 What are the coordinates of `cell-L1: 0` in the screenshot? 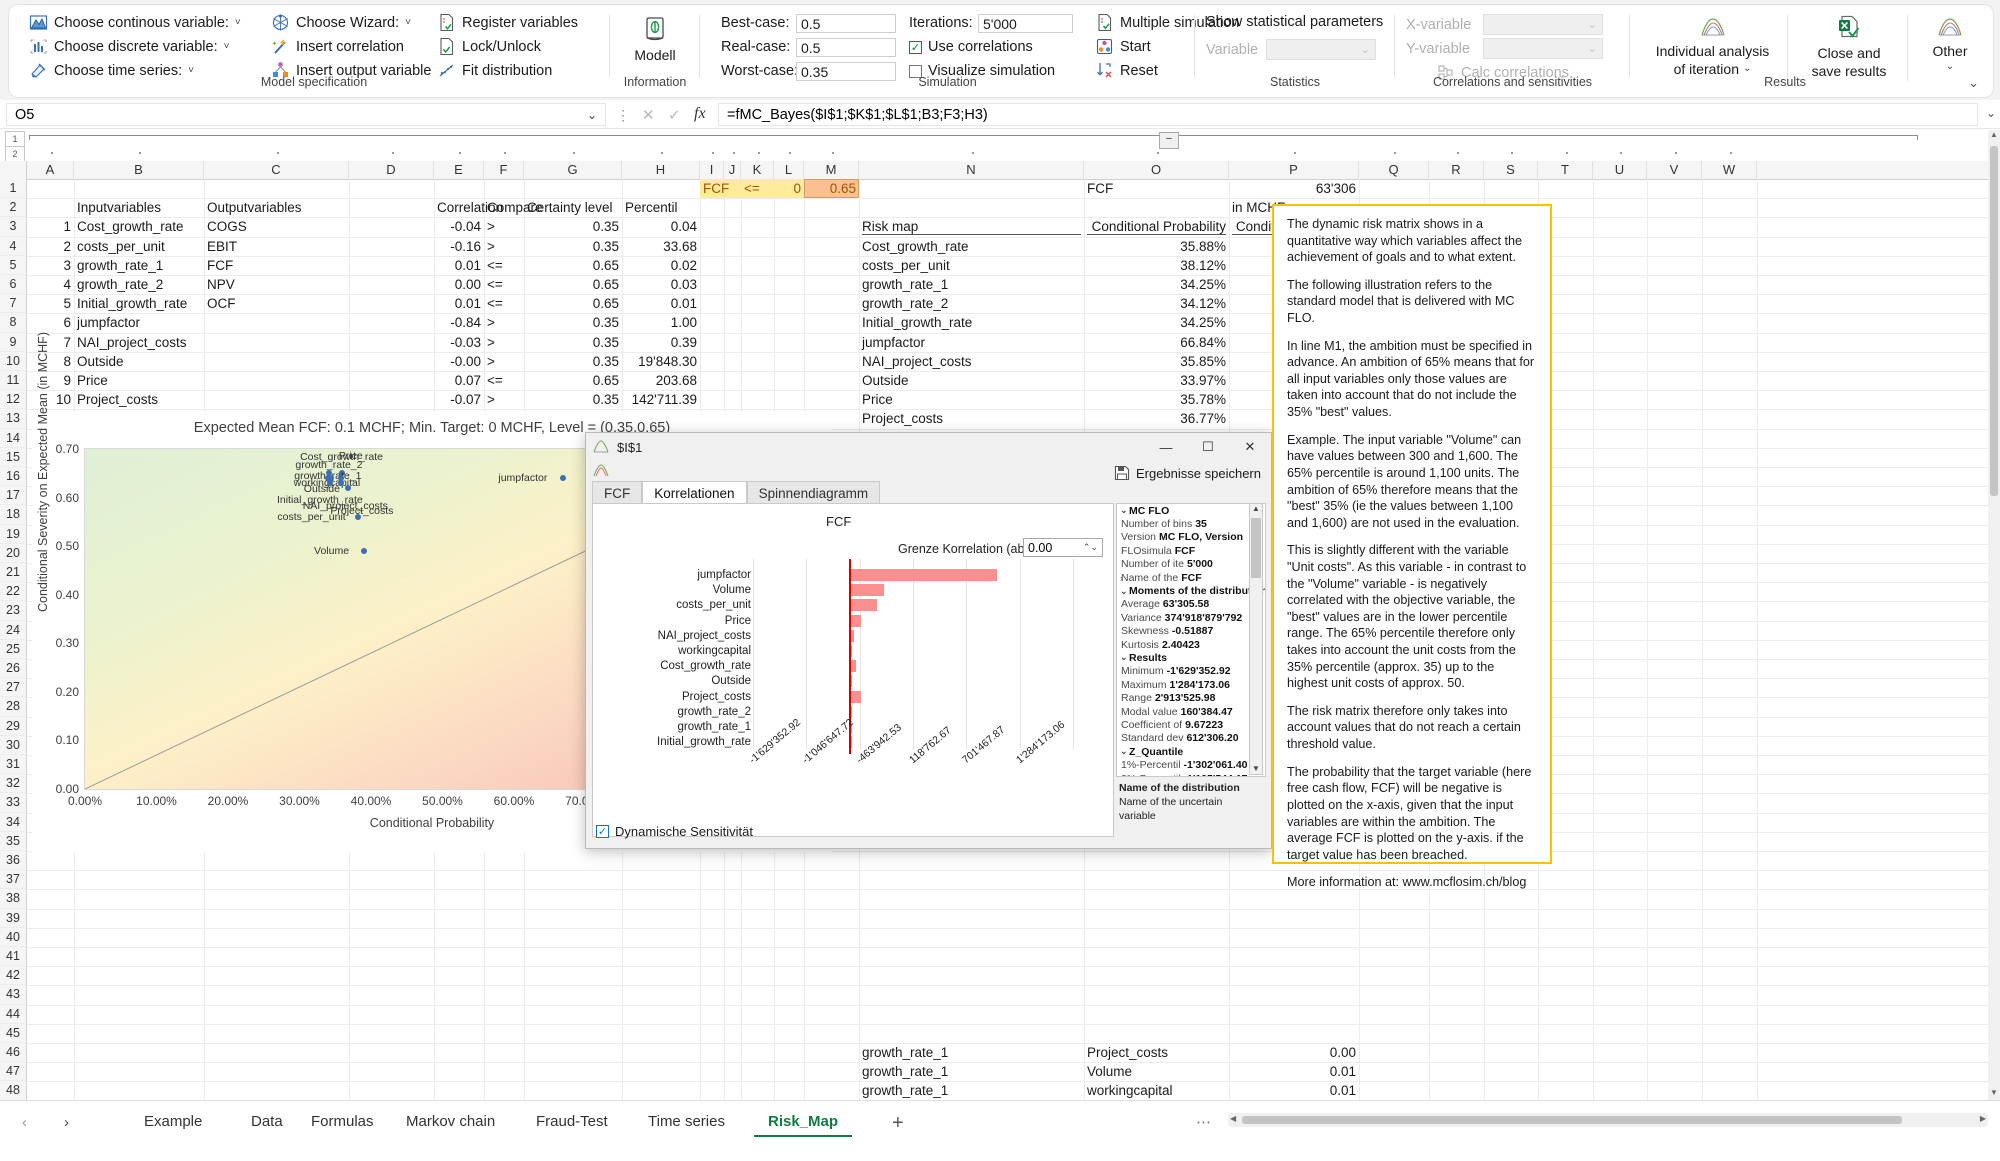 It's located at (789, 188).